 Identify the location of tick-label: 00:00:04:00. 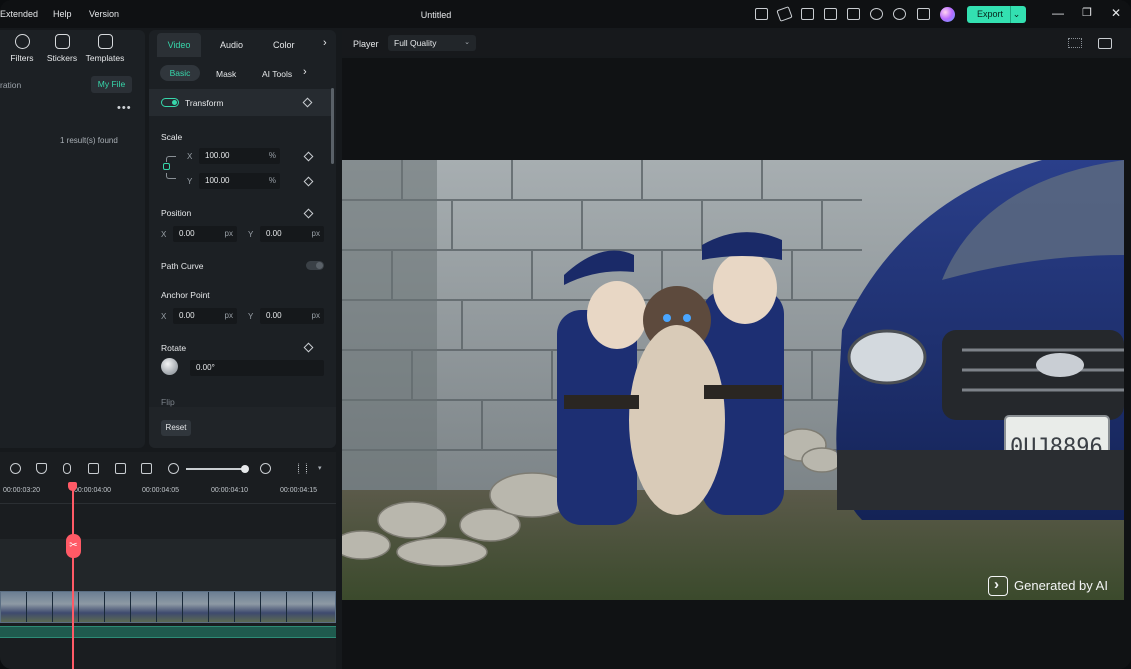
(92, 490).